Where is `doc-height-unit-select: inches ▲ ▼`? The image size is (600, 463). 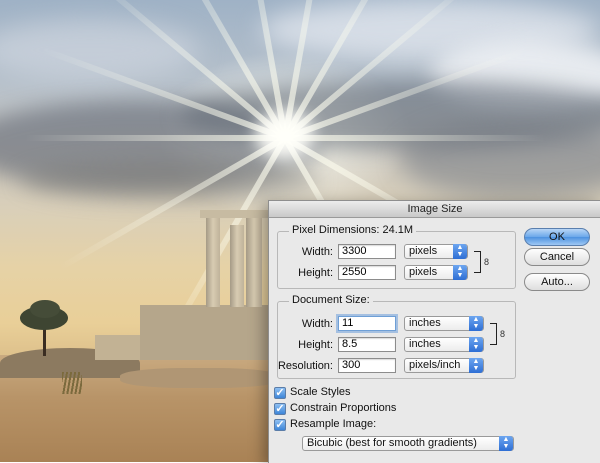
doc-height-unit-select: inches ▲ ▼ is located at coordinates (444, 344).